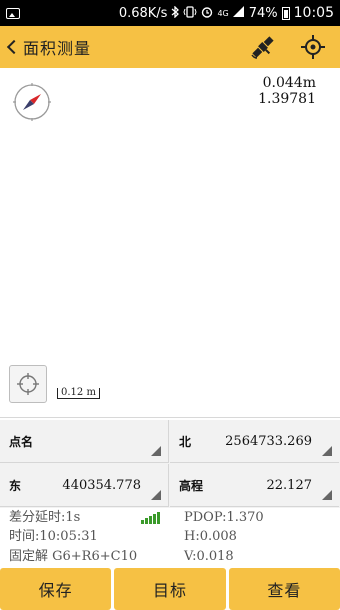  What do you see at coordinates (143, 13) in the screenshot?
I see `network-speed: 0.68K/s` at bounding box center [143, 13].